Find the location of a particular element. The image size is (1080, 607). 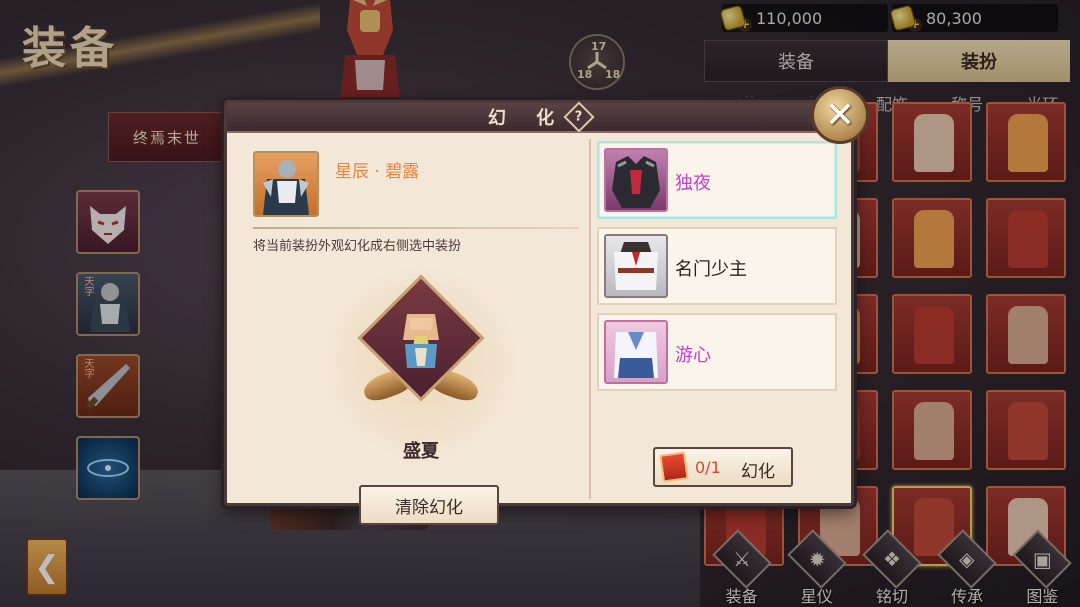

white-robe-icon is located at coordinates (636, 266).